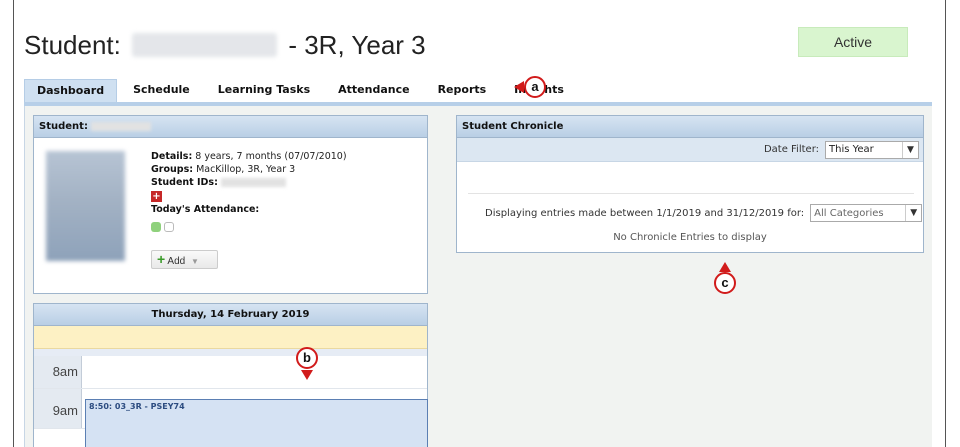 This screenshot has width=960, height=447. What do you see at coordinates (725, 267) in the screenshot?
I see `callout-c-pointer` at bounding box center [725, 267].